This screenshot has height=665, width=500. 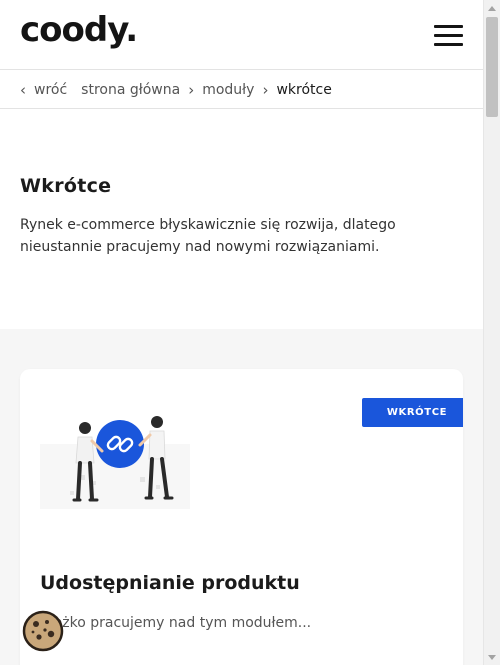 I want to click on status-badge: wkrótce, so click(x=412, y=412).